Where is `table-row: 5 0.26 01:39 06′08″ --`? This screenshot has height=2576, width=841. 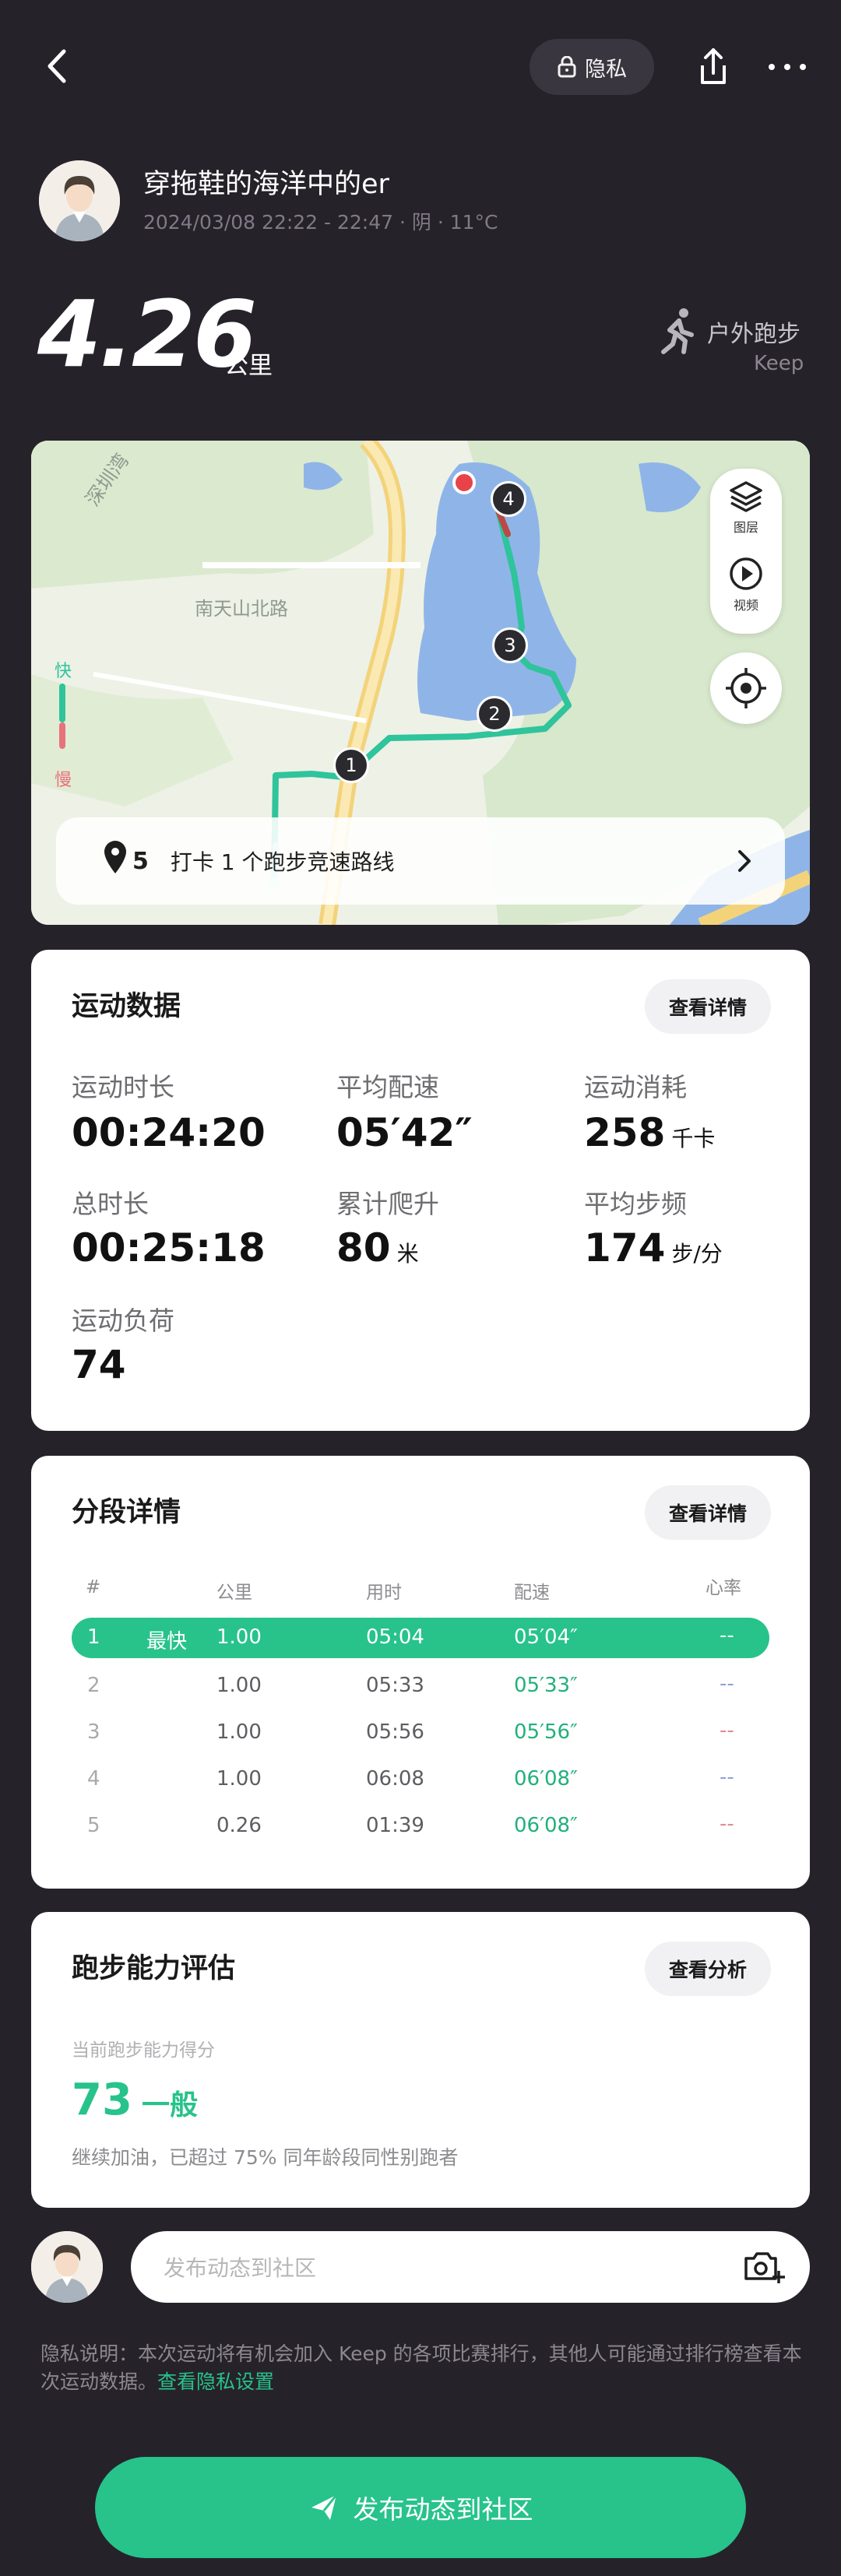
table-row: 5 0.26 01:39 06′08″ -- is located at coordinates (420, 1827).